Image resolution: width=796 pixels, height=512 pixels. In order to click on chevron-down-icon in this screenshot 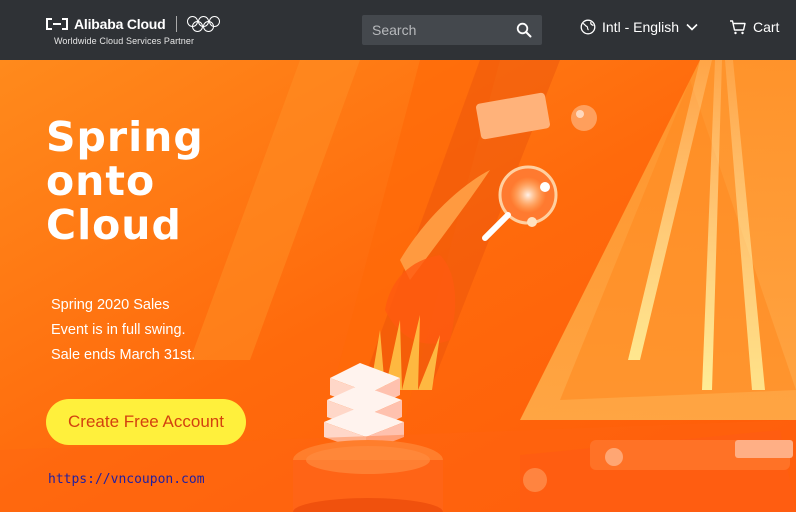, I will do `click(692, 27)`.